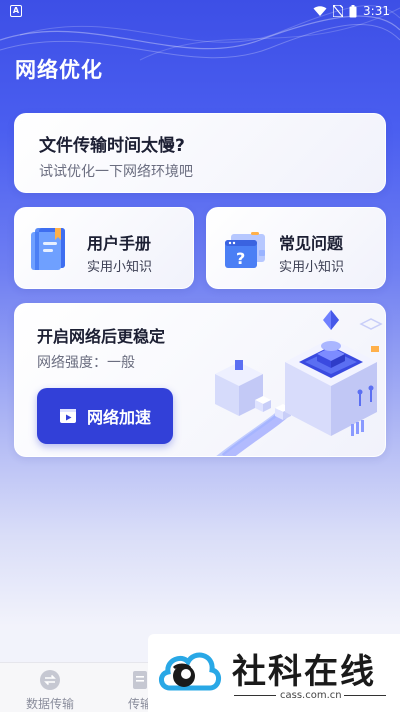 The width and height of the screenshot is (400, 712). I want to click on network-boost-button: 网络加速, so click(105, 416).